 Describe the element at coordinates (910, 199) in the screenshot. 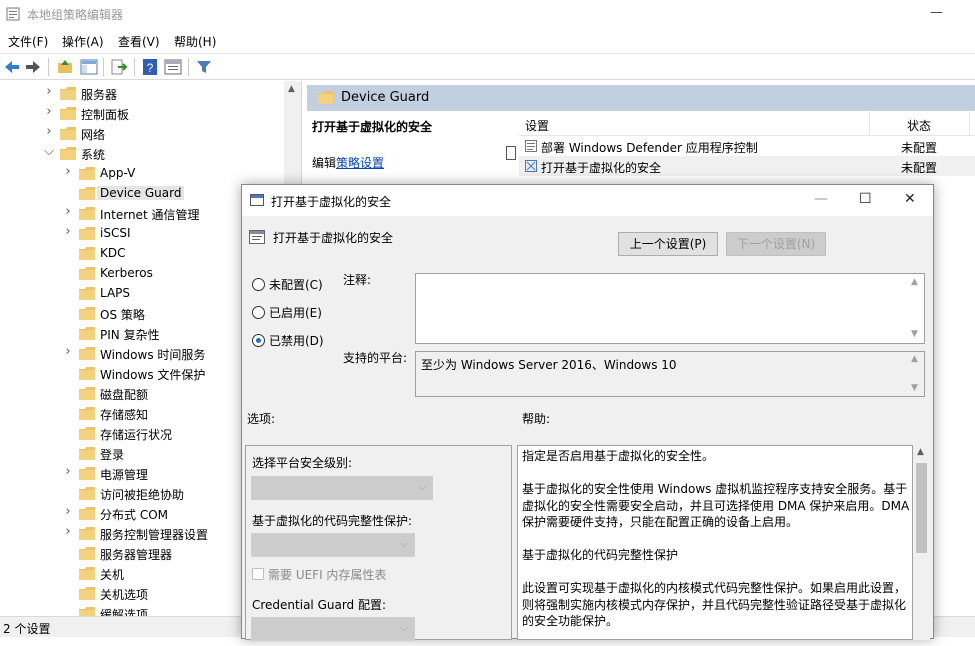

I see `close-icon: ✕` at that location.